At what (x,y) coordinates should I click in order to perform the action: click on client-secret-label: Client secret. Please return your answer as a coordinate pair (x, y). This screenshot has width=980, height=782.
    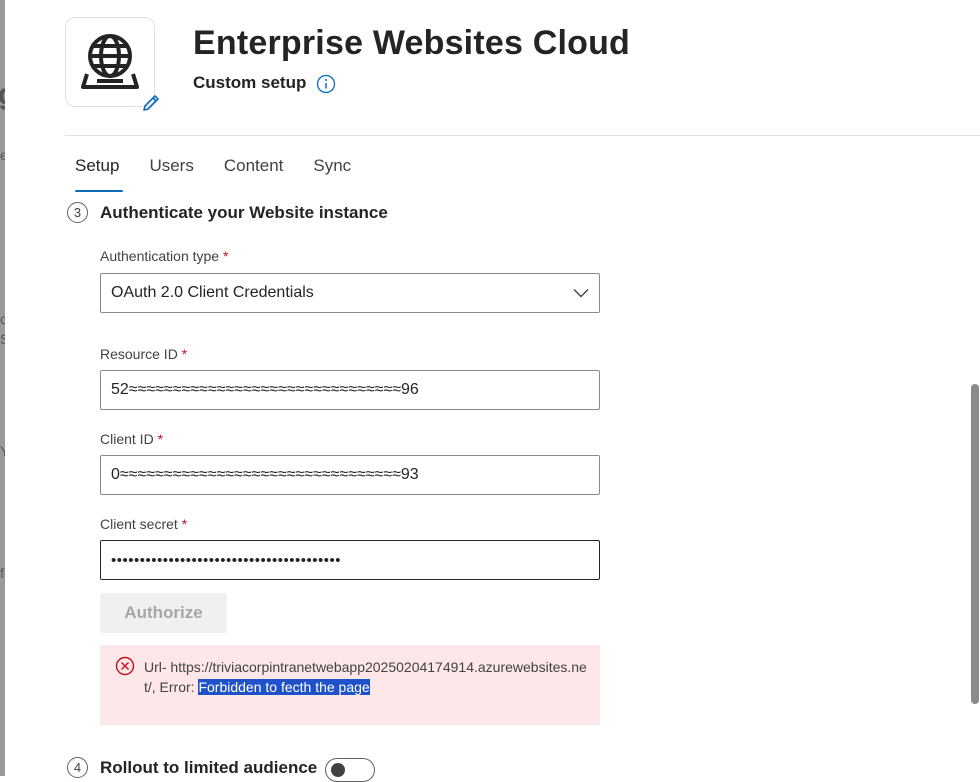
    Looking at the image, I should click on (139, 524).